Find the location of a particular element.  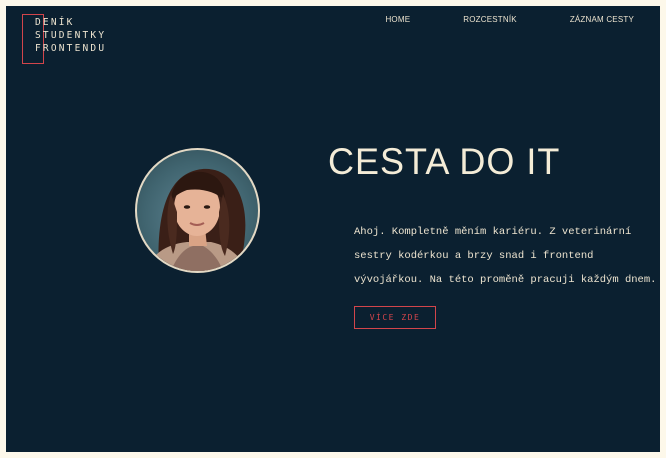

more-button: VÍCE ZDE is located at coordinates (395, 317).